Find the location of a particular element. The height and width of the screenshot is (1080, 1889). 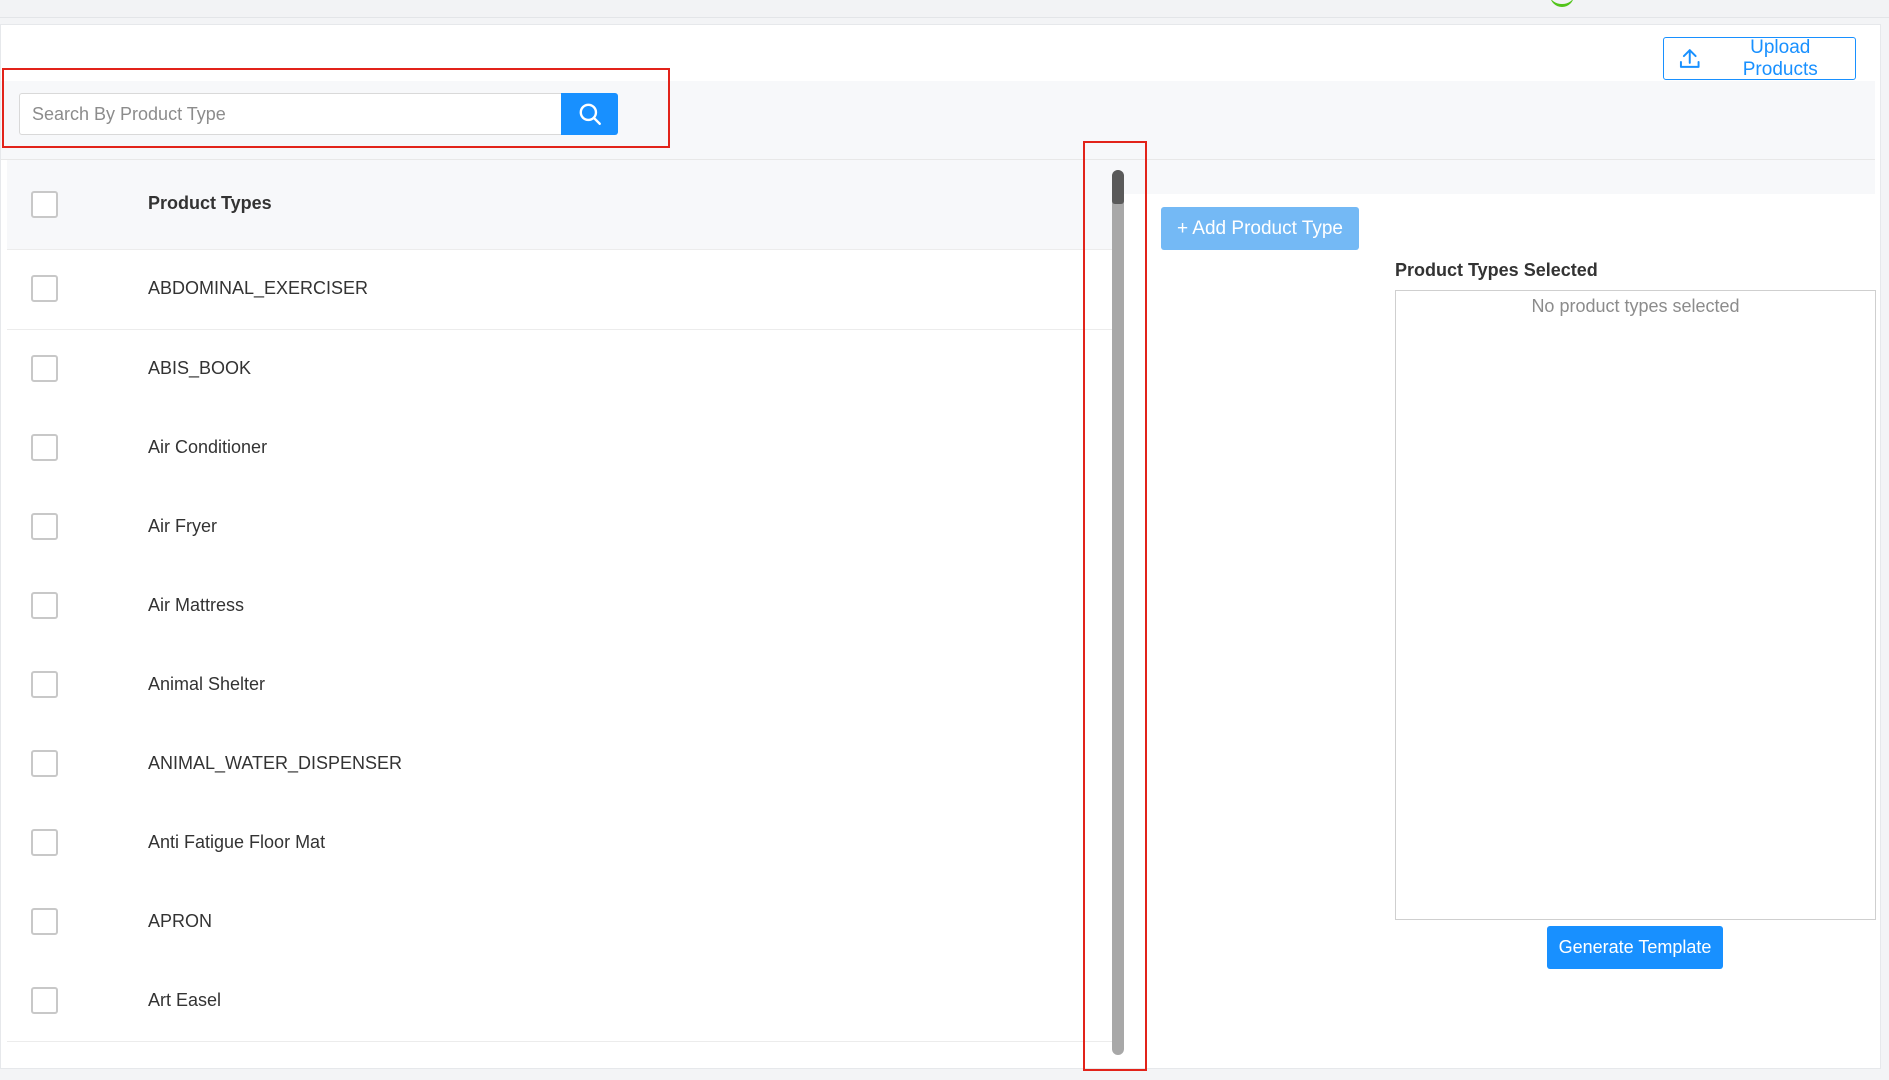

scrollbar-highlight-box is located at coordinates (1115, 606).